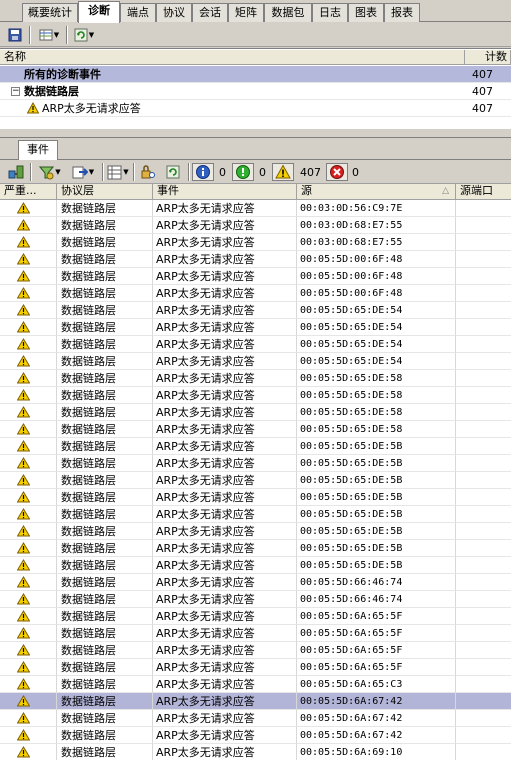  I want to click on tab-protocols: 协议, so click(174, 12).